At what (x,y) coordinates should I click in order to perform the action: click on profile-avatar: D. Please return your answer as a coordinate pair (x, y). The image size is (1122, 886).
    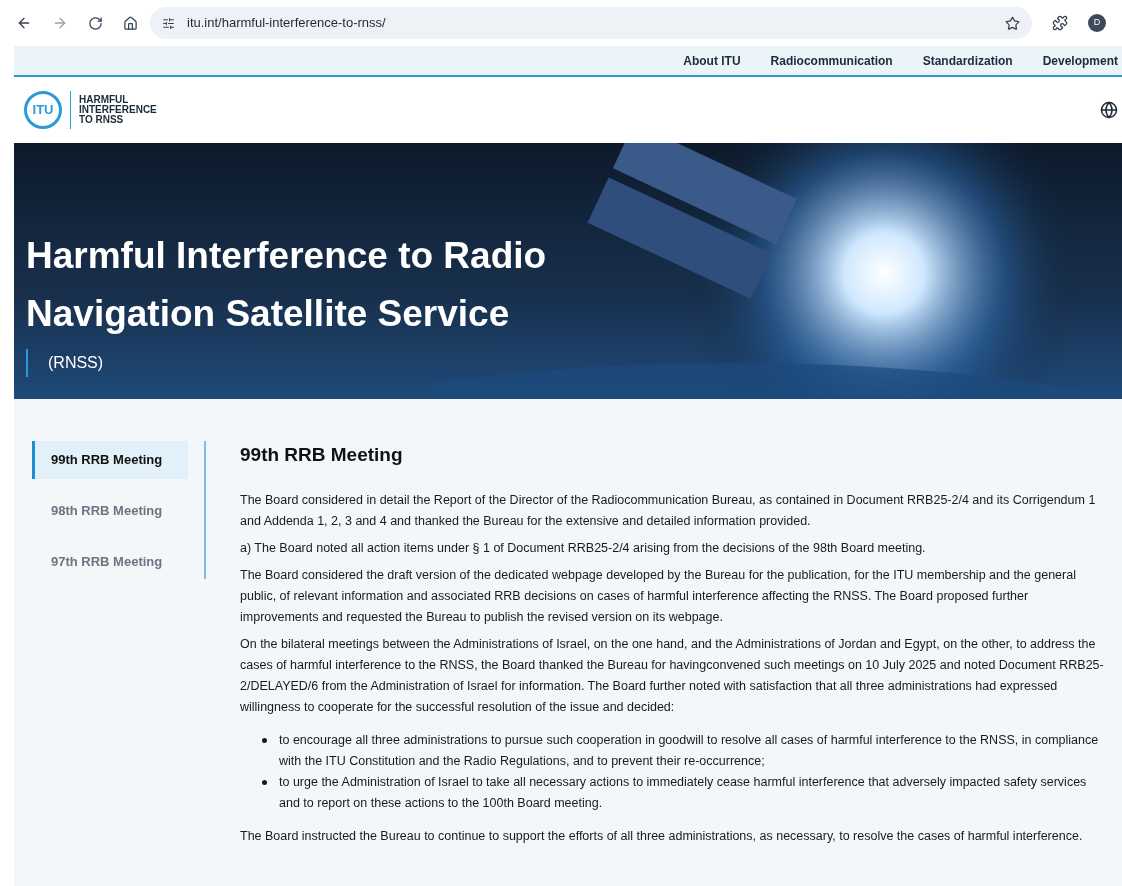
    Looking at the image, I should click on (1097, 23).